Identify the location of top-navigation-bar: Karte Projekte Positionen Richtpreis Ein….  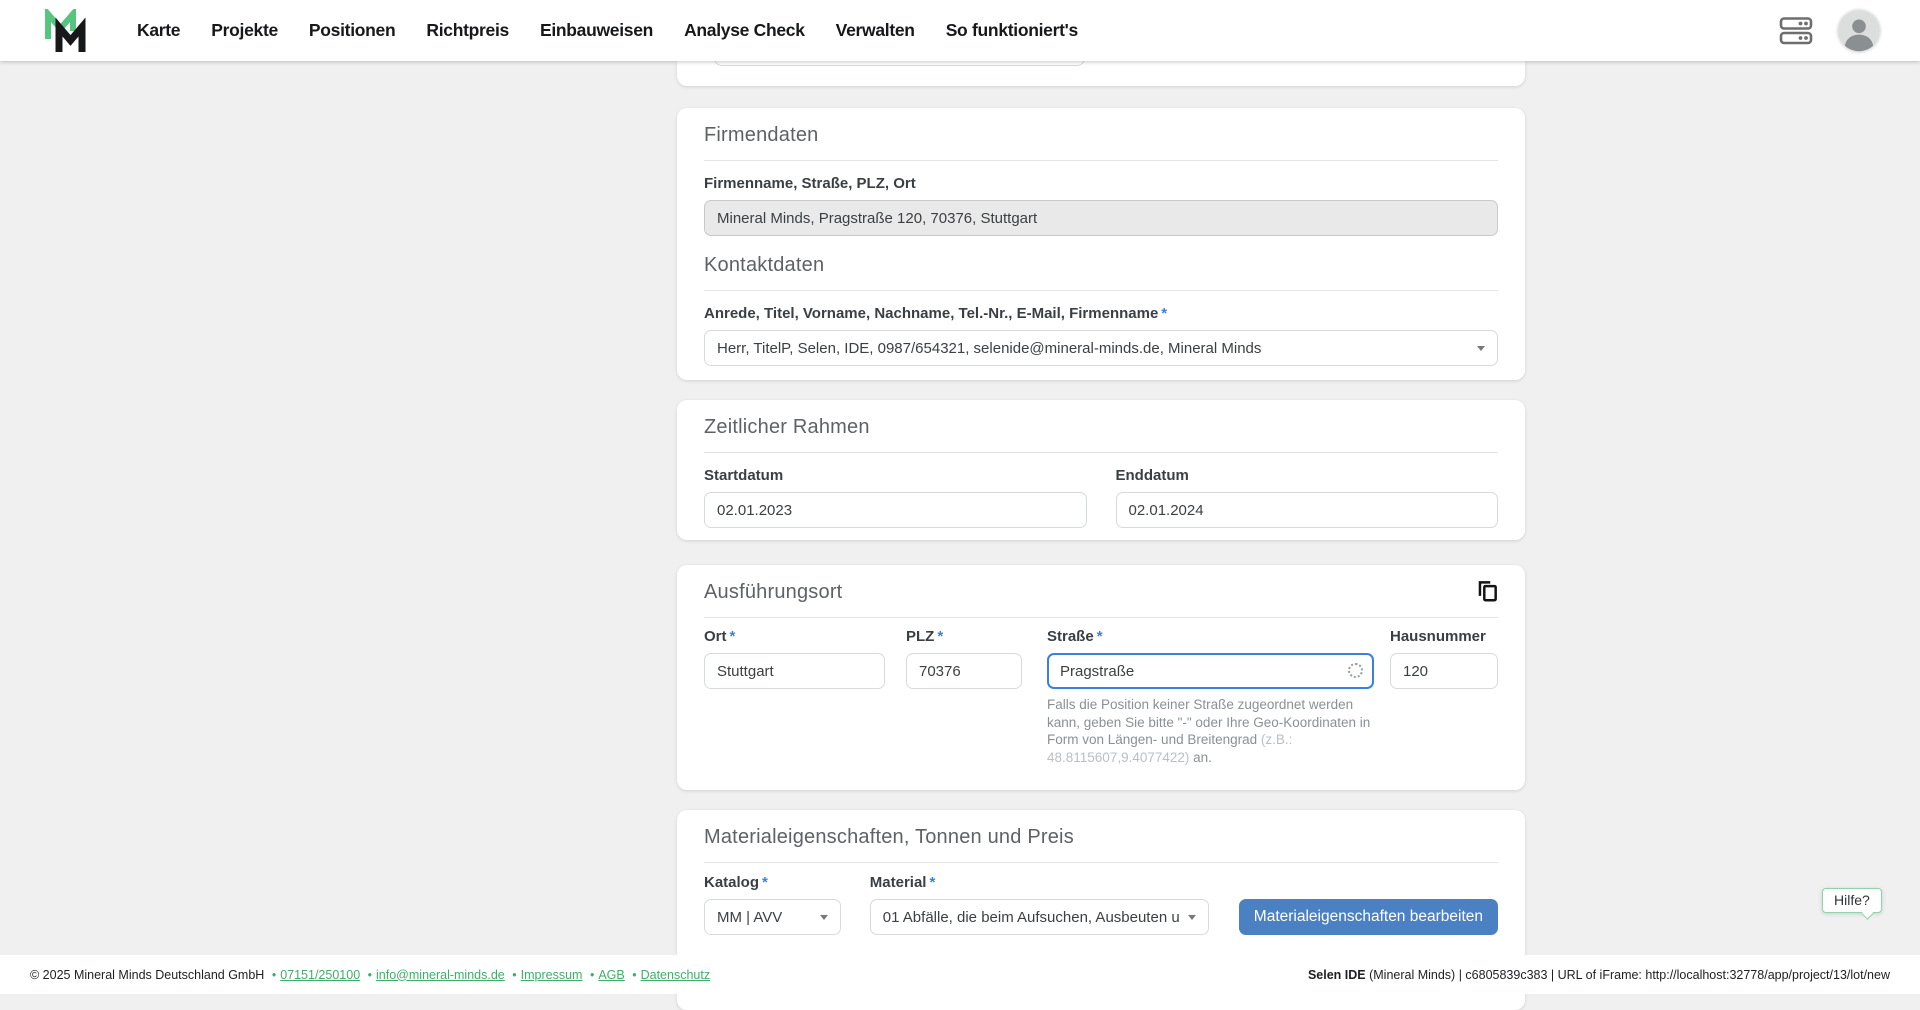
(960, 30).